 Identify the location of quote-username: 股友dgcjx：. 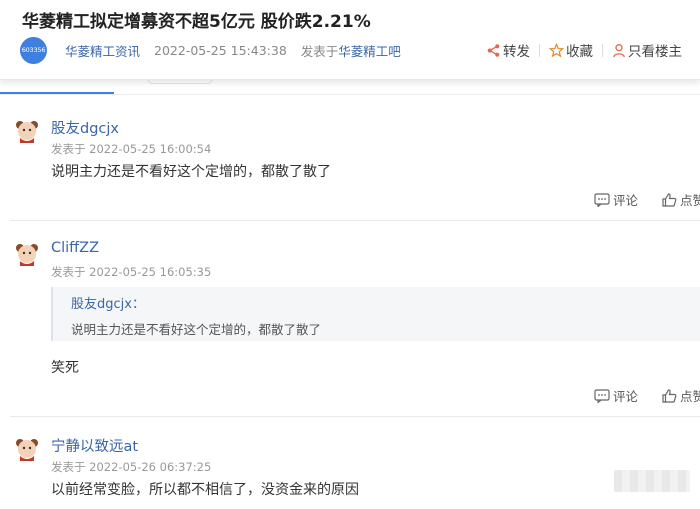
(108, 302).